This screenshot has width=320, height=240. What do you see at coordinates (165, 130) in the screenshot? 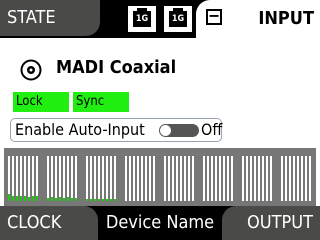
I see `toggle-knob` at bounding box center [165, 130].